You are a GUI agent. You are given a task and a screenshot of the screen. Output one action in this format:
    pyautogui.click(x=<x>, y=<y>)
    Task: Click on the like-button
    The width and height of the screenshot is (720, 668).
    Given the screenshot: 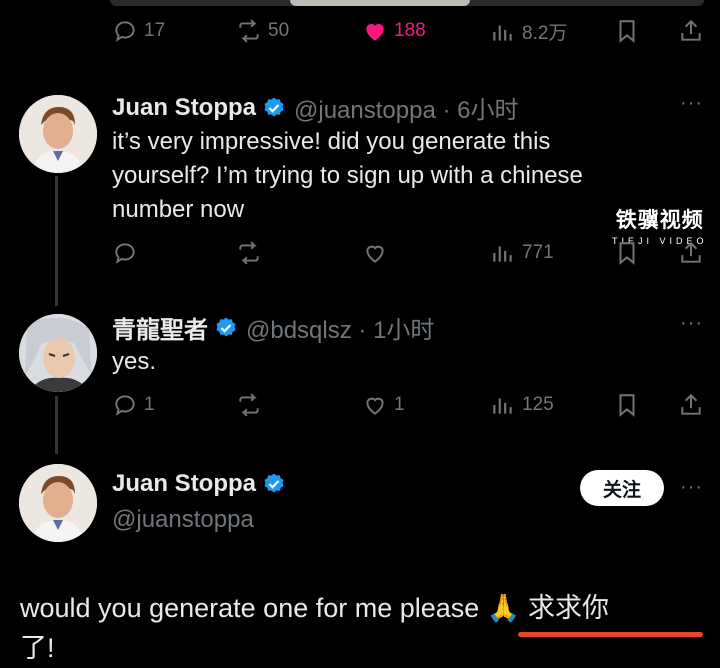 What is the action you would take?
    pyautogui.click(x=375, y=253)
    